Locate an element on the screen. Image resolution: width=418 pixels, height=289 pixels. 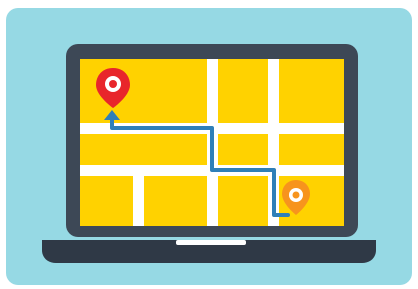
laptop-hinge is located at coordinates (211, 242).